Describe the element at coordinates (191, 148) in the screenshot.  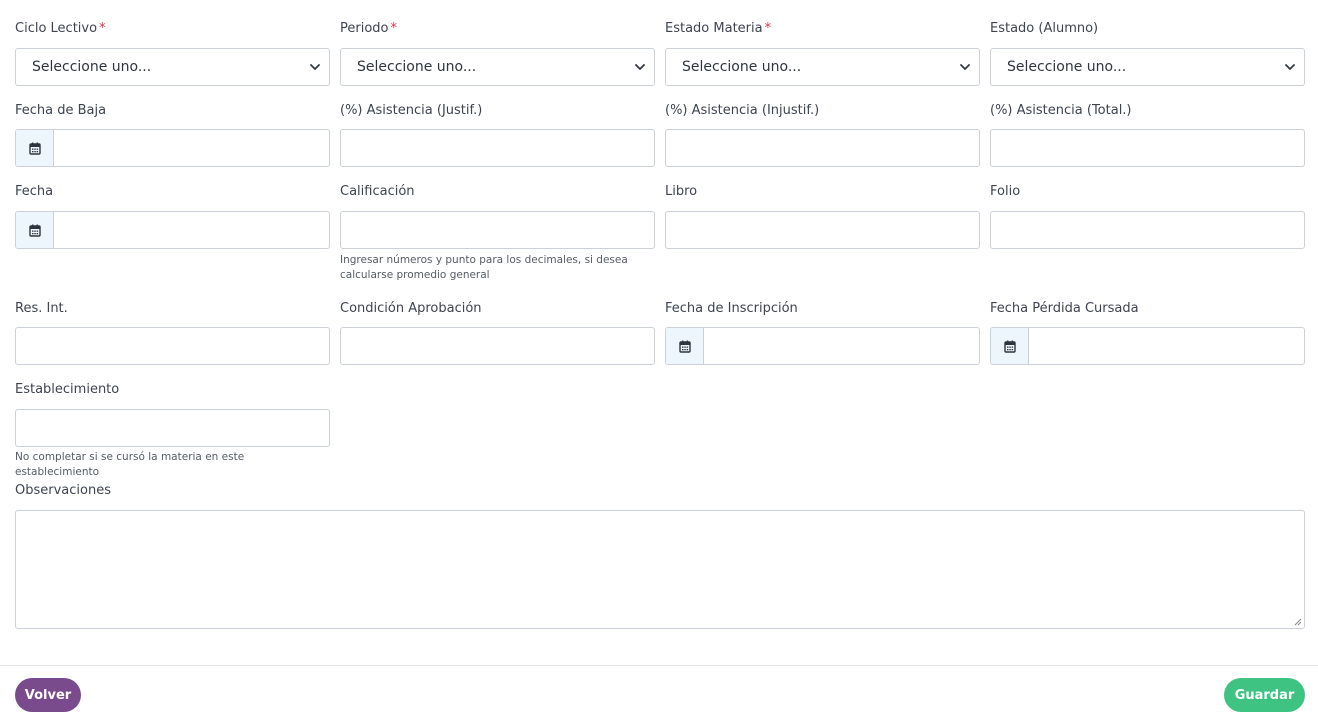
I see `fecha-baja-input` at that location.